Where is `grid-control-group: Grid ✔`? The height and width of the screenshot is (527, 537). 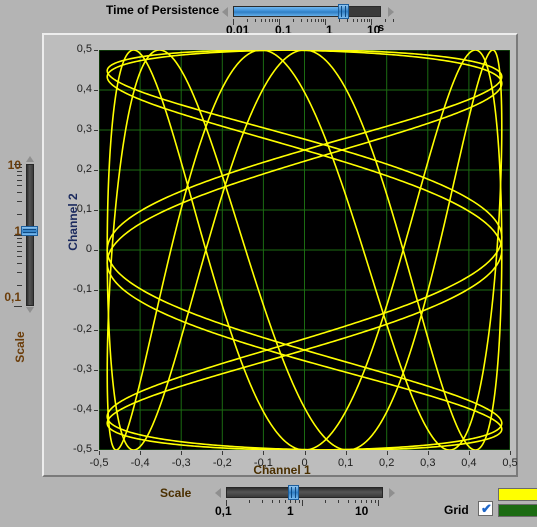 grid-control-group: Grid ✔ is located at coordinates (483, 507).